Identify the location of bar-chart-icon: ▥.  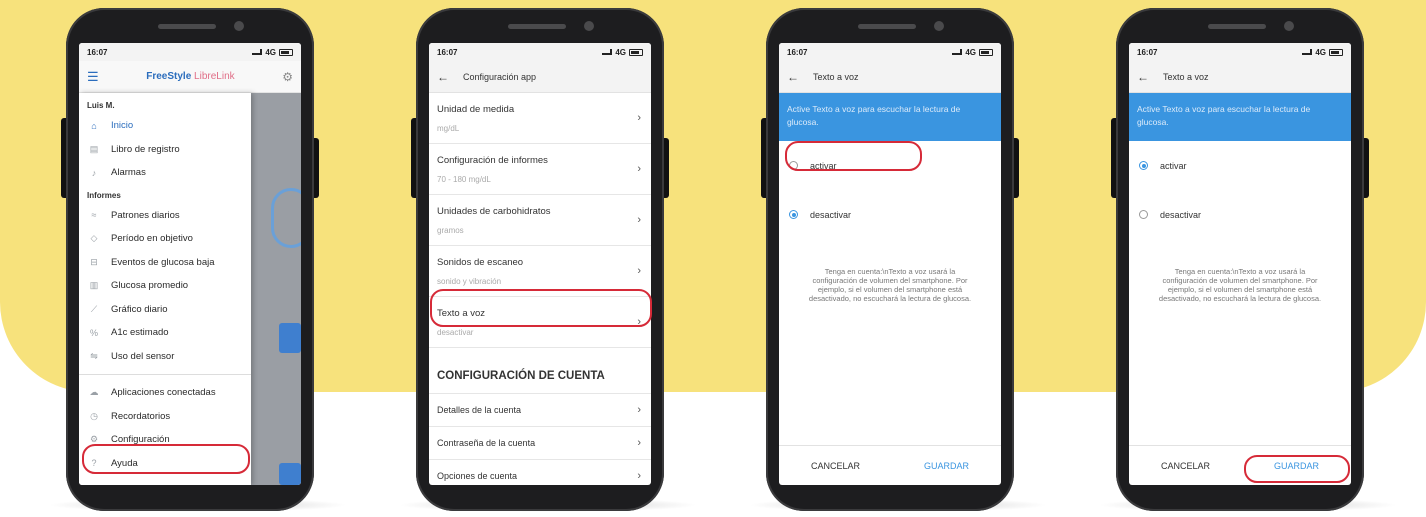
(94, 285).